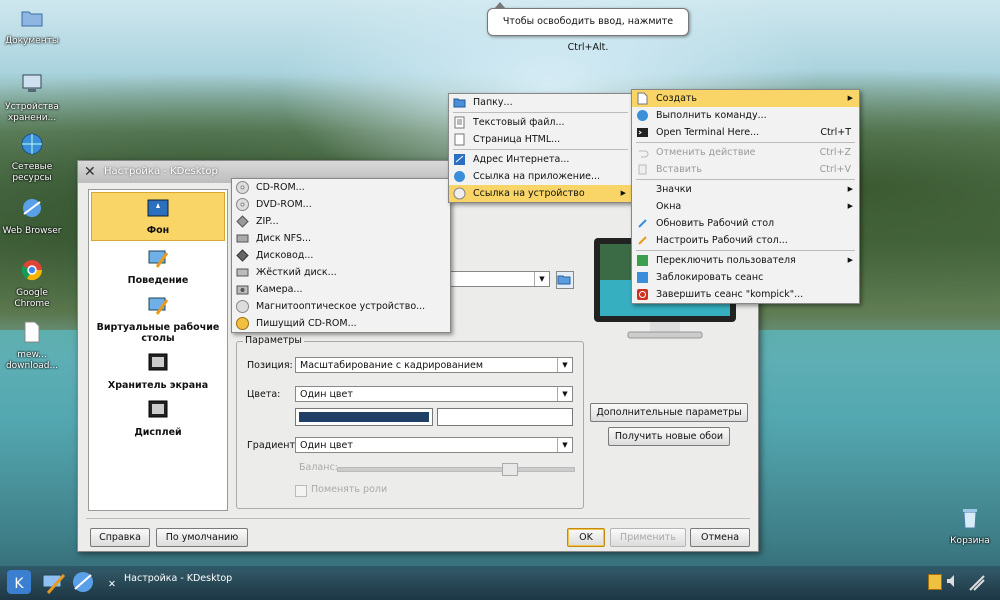 This screenshot has height=600, width=1000. Describe the element at coordinates (418, 518) in the screenshot. I see `button-bar-divider` at that location.